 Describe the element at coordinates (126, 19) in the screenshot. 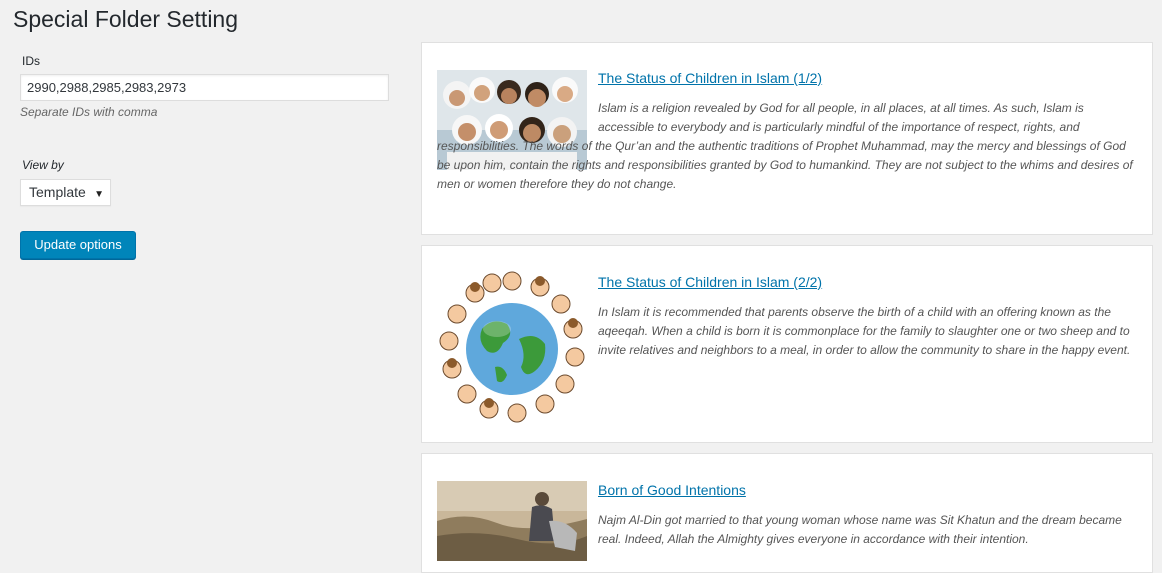

I see `page-title: Special Folder Setting` at that location.